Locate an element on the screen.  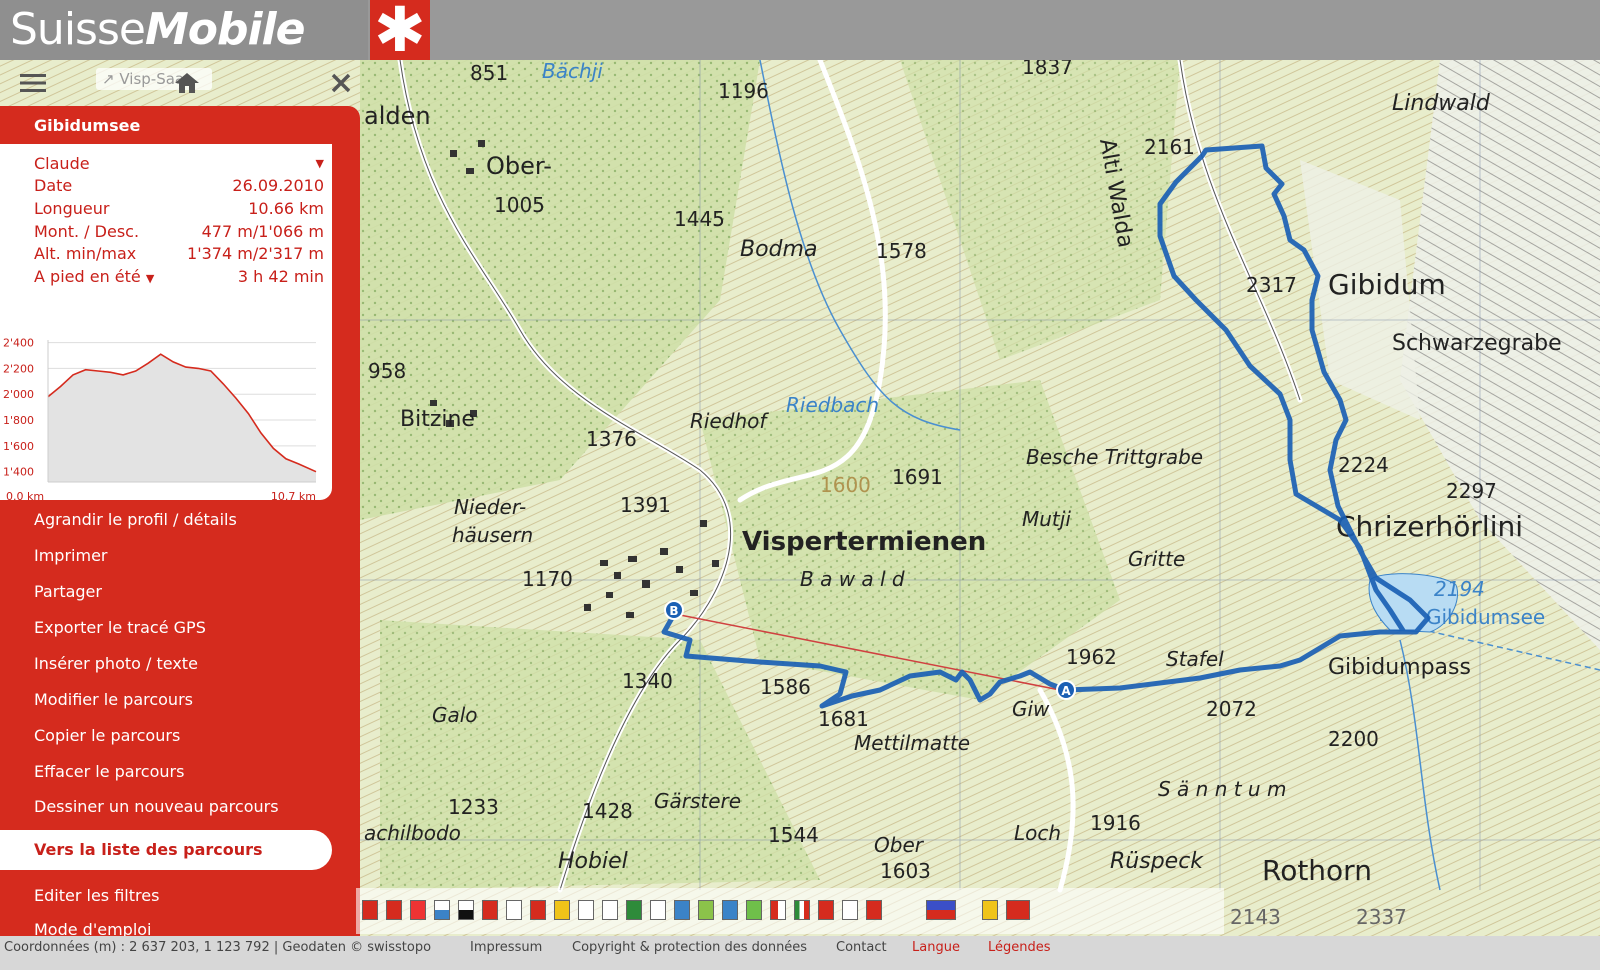
app-logo: SuisseMobile is located at coordinates (184, 30).